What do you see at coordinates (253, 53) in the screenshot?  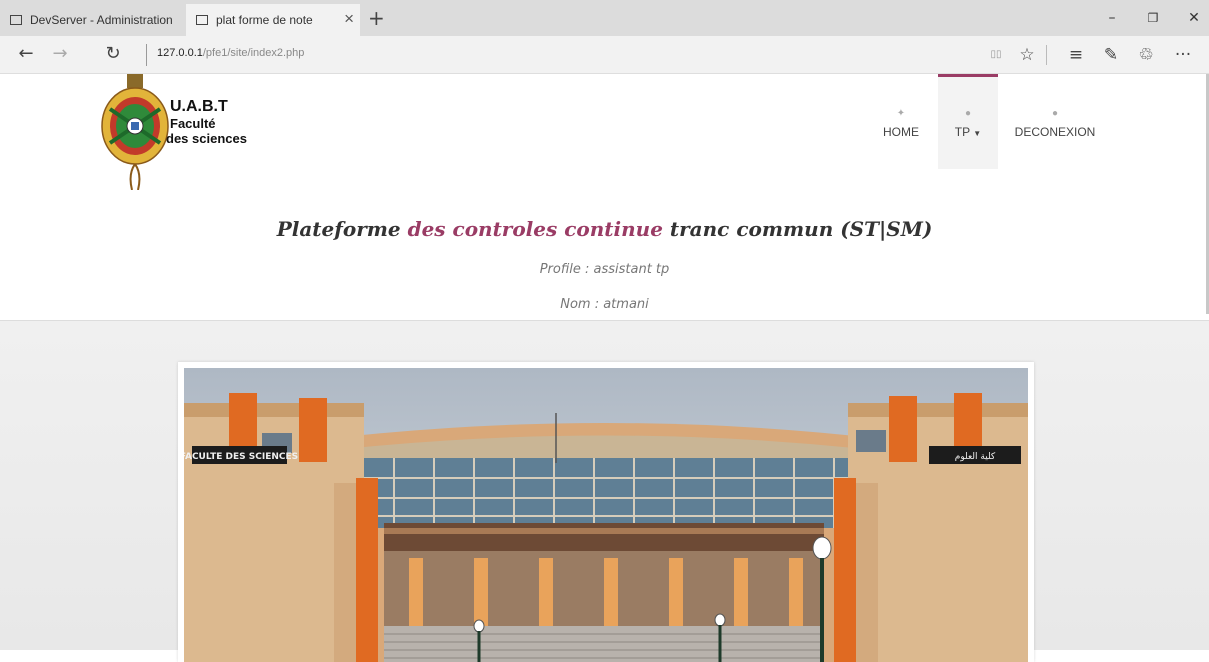 I see `url-path: /pfe1/site/index2.php` at bounding box center [253, 53].